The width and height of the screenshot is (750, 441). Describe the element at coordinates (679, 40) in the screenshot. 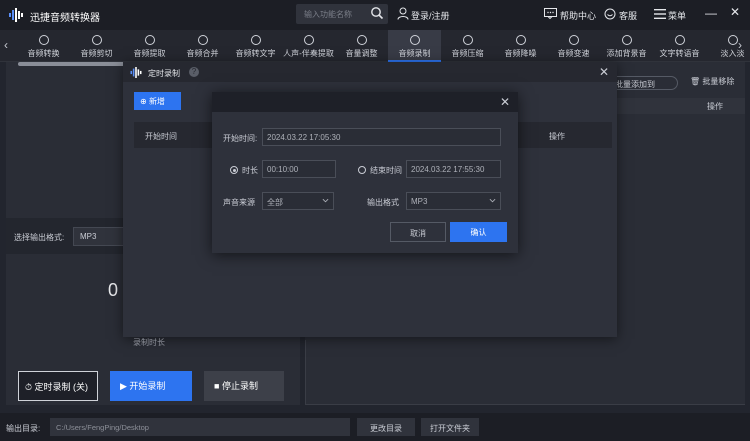

I see `tts-icon` at that location.